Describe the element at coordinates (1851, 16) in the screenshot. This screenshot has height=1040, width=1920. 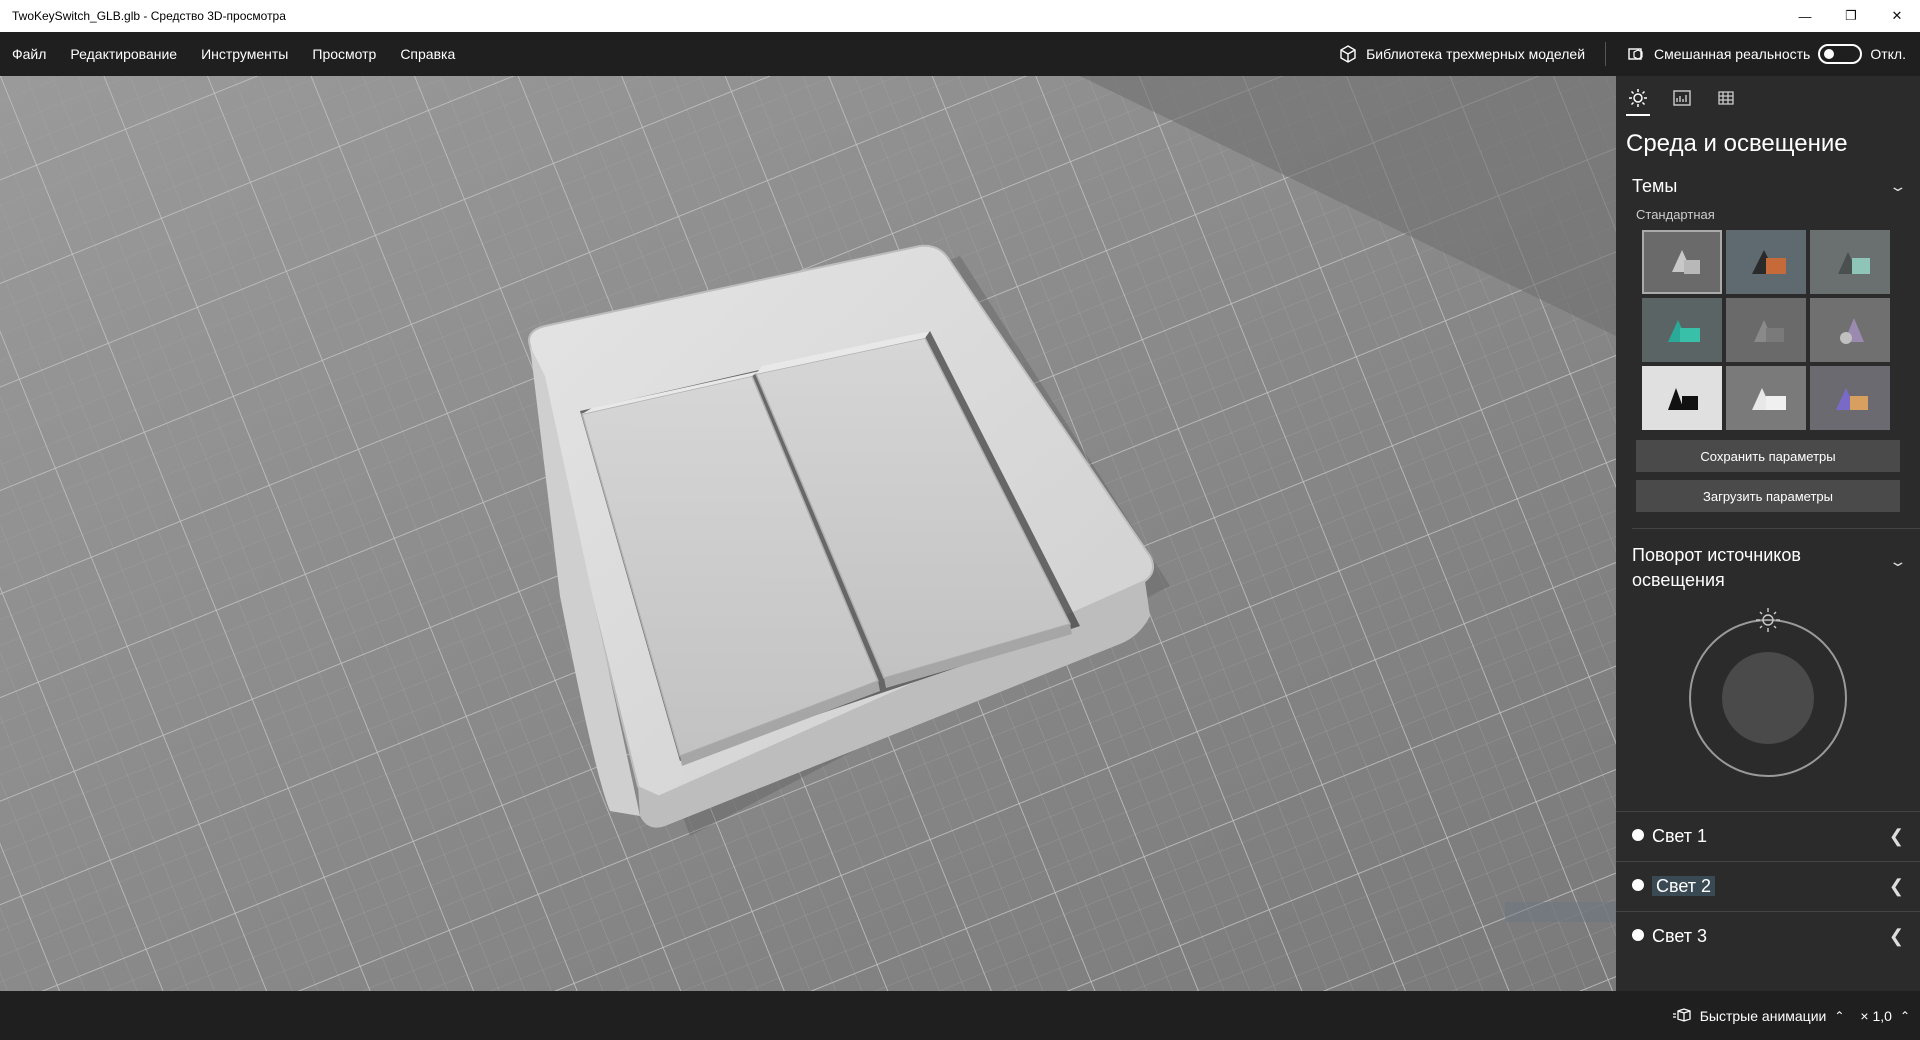
I see `restore-icon: ❐` at that location.